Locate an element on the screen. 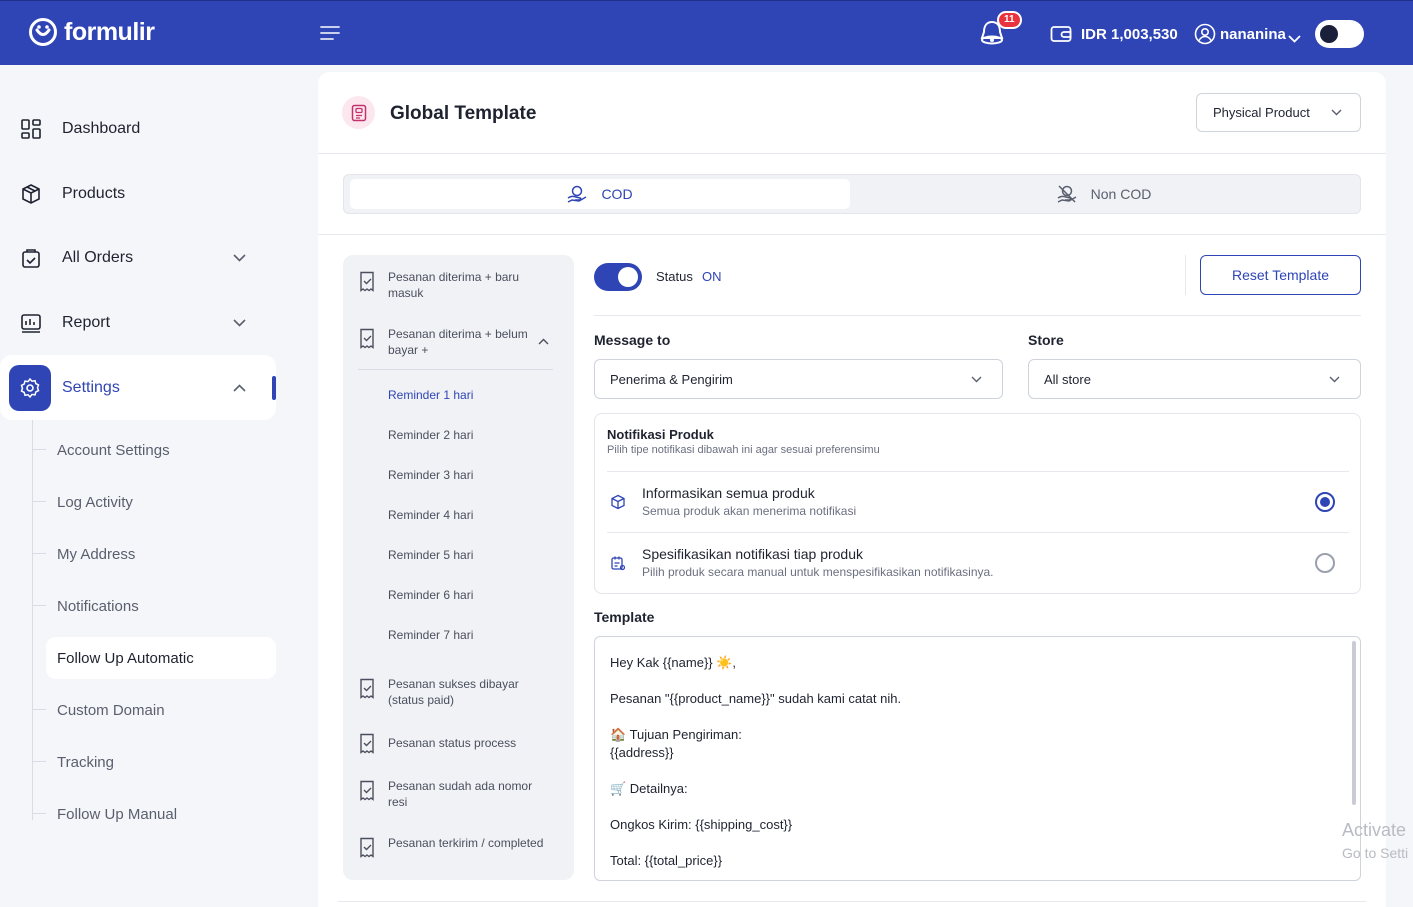 The image size is (1413, 907). step-item: Pesanan terkirim / completed is located at coordinates (458, 852).